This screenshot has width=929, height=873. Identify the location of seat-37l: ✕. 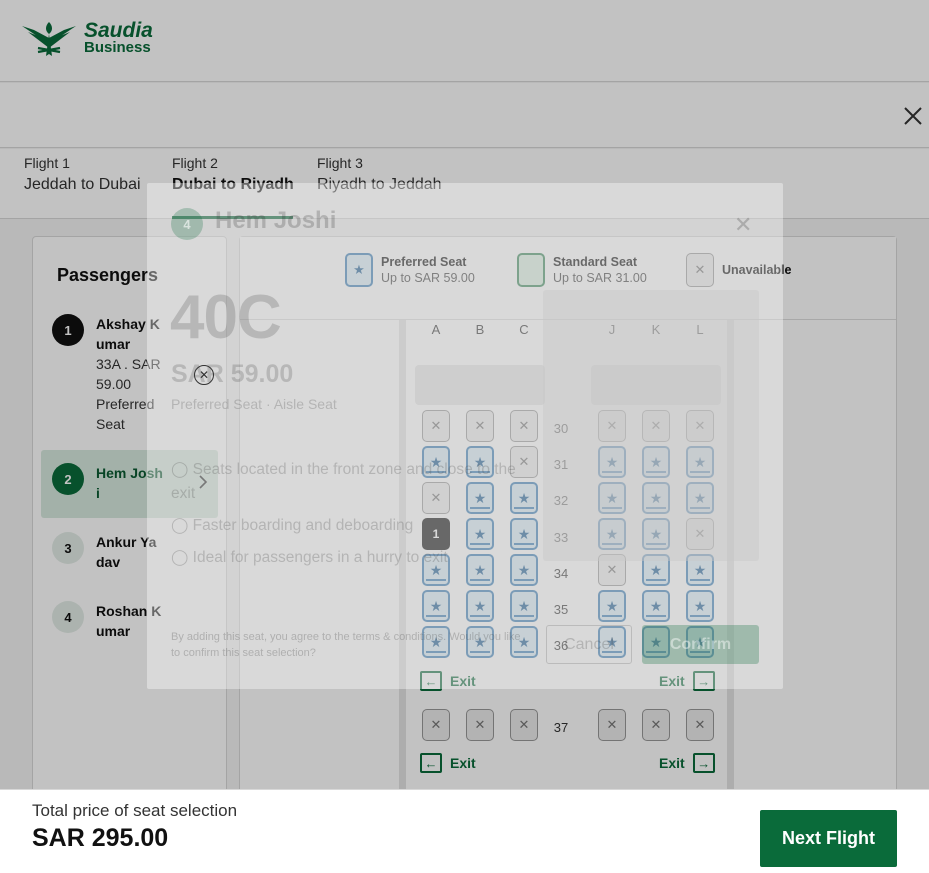
(700, 725).